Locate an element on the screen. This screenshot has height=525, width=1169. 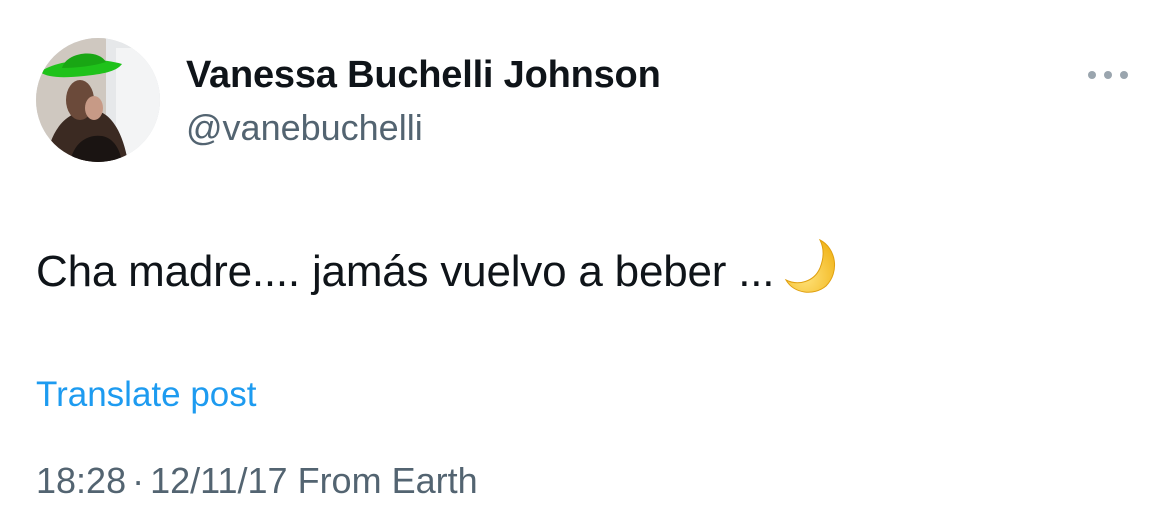
more-horizontal-icon is located at coordinates (1108, 75).